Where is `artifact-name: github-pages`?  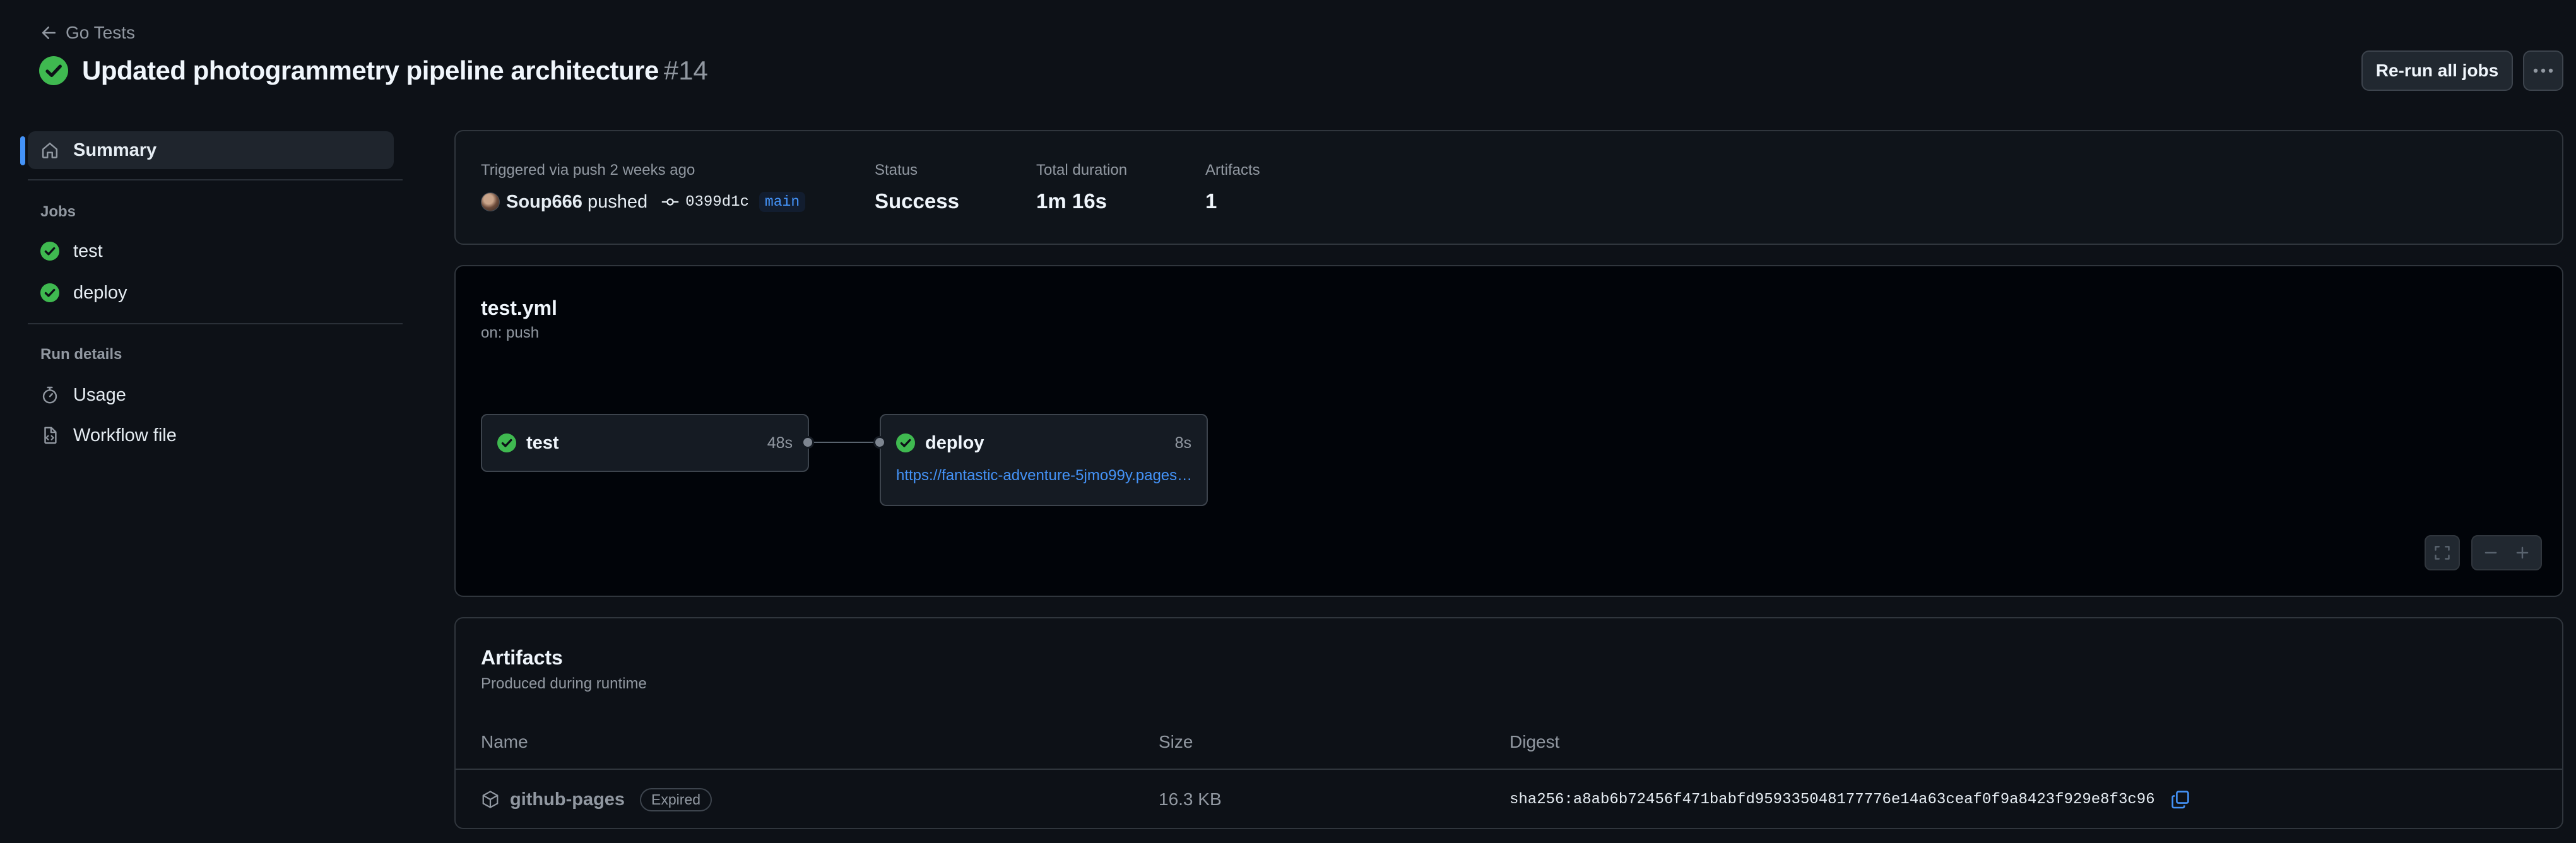
artifact-name: github-pages is located at coordinates (568, 799).